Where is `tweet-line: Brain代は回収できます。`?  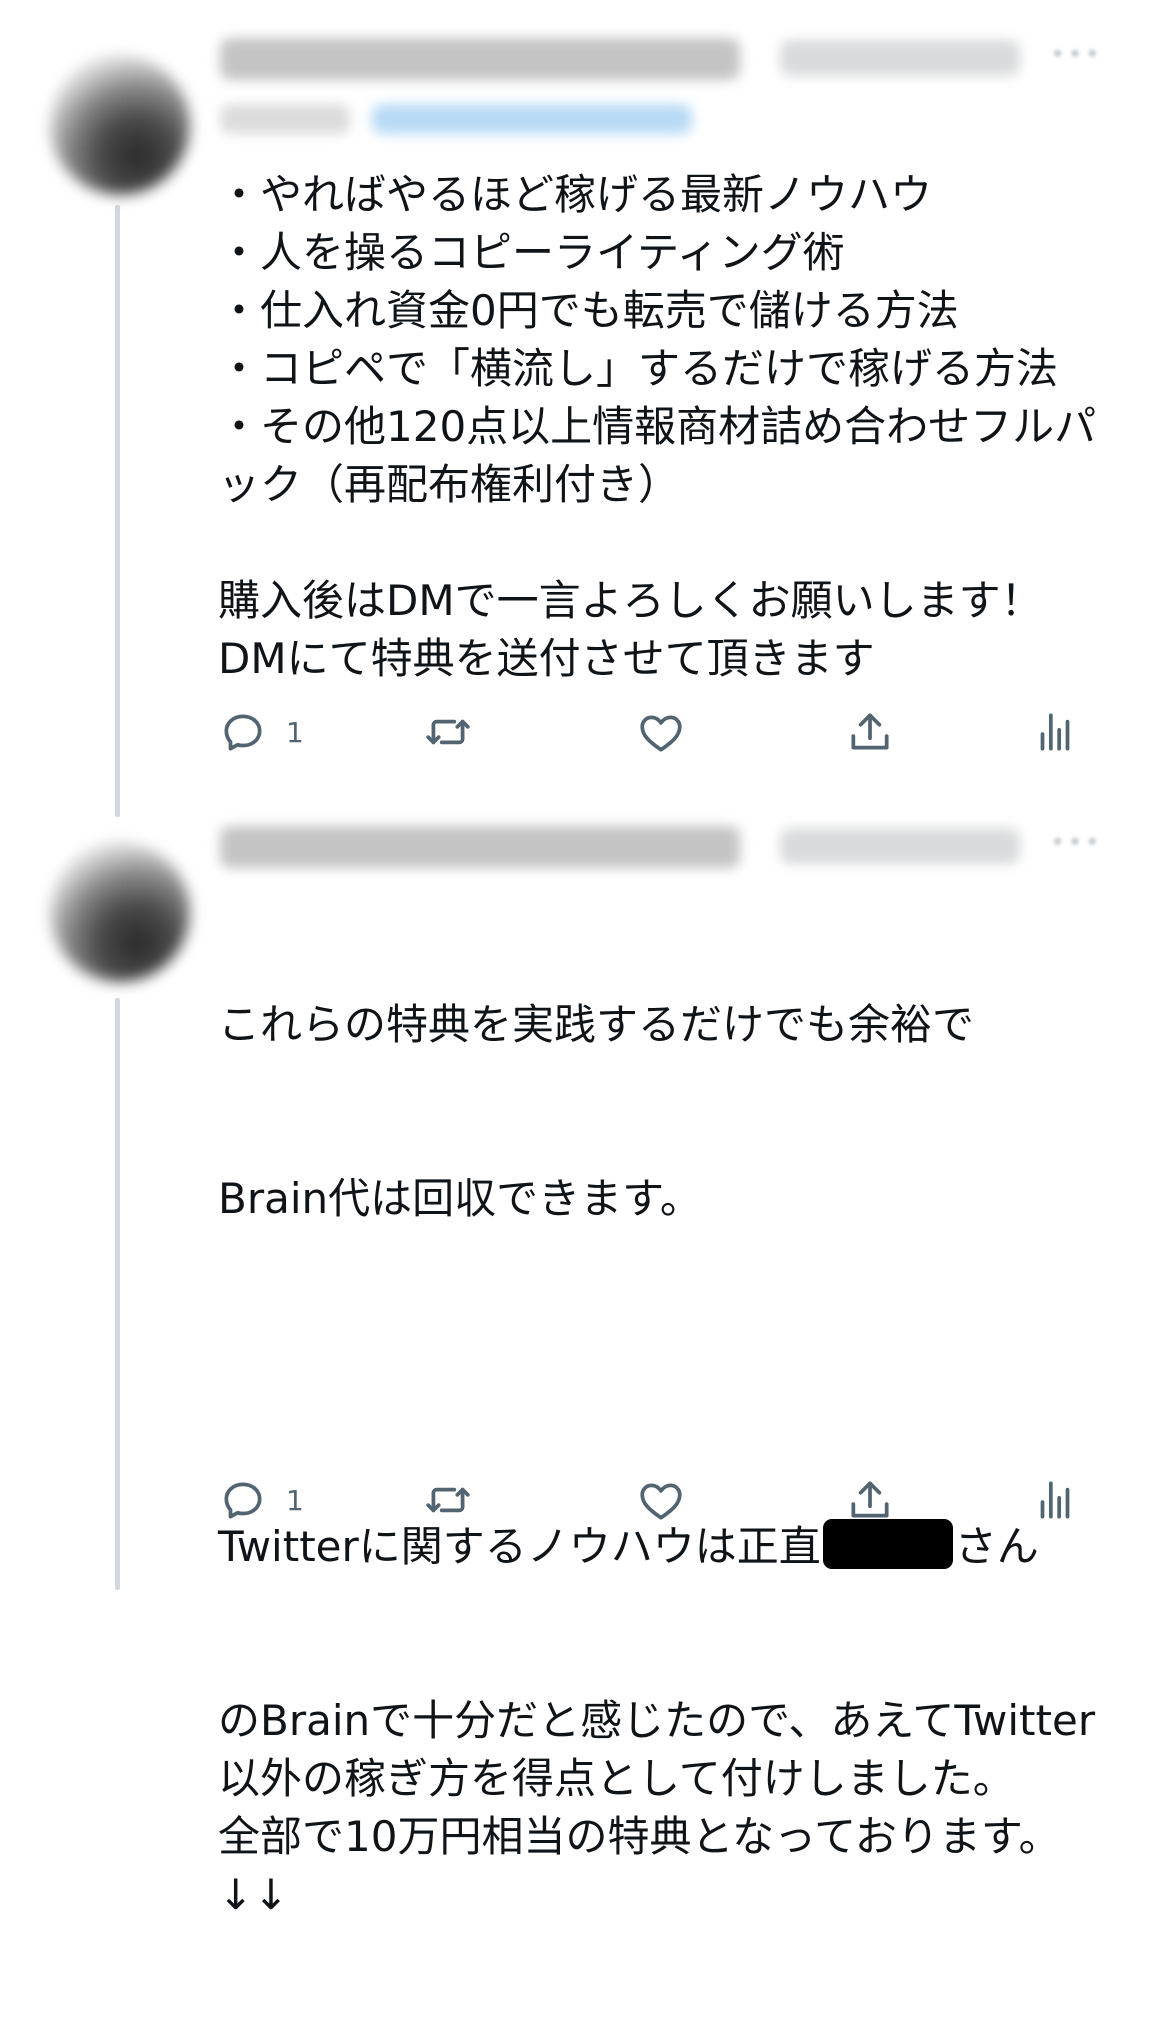 tweet-line: Brain代は回収できます。 is located at coordinates (460, 1198).